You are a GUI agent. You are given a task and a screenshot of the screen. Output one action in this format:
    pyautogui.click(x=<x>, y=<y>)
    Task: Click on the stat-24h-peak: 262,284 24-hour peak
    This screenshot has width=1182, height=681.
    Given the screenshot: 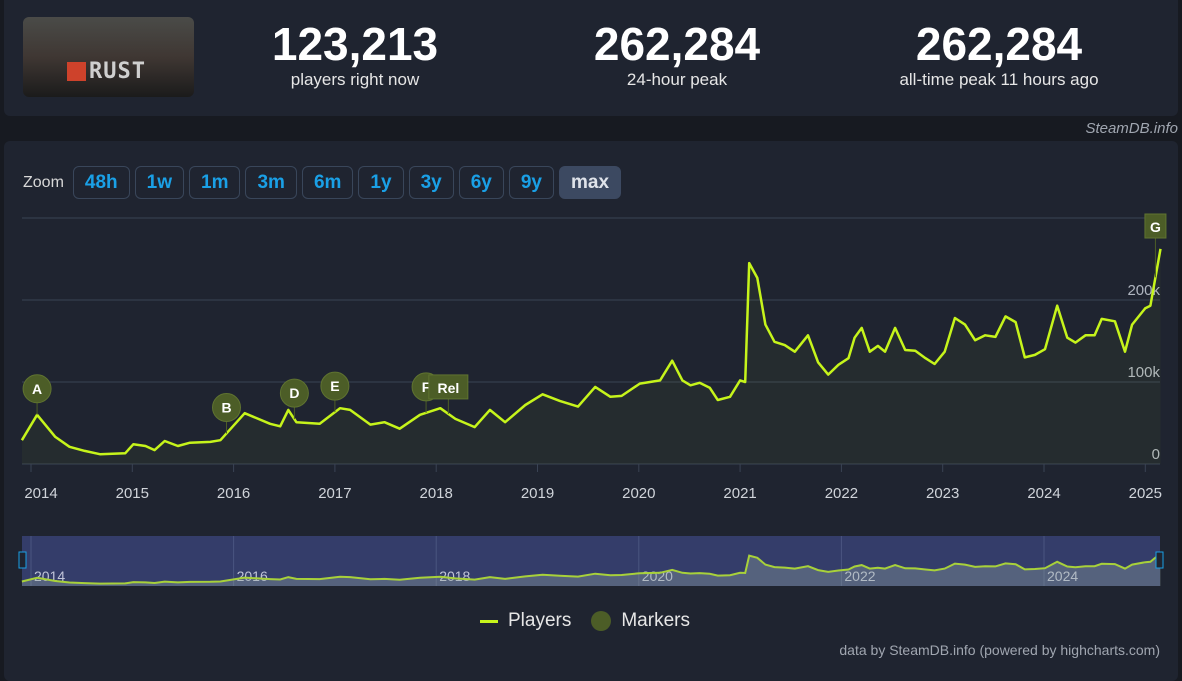 What is the action you would take?
    pyautogui.click(x=677, y=54)
    